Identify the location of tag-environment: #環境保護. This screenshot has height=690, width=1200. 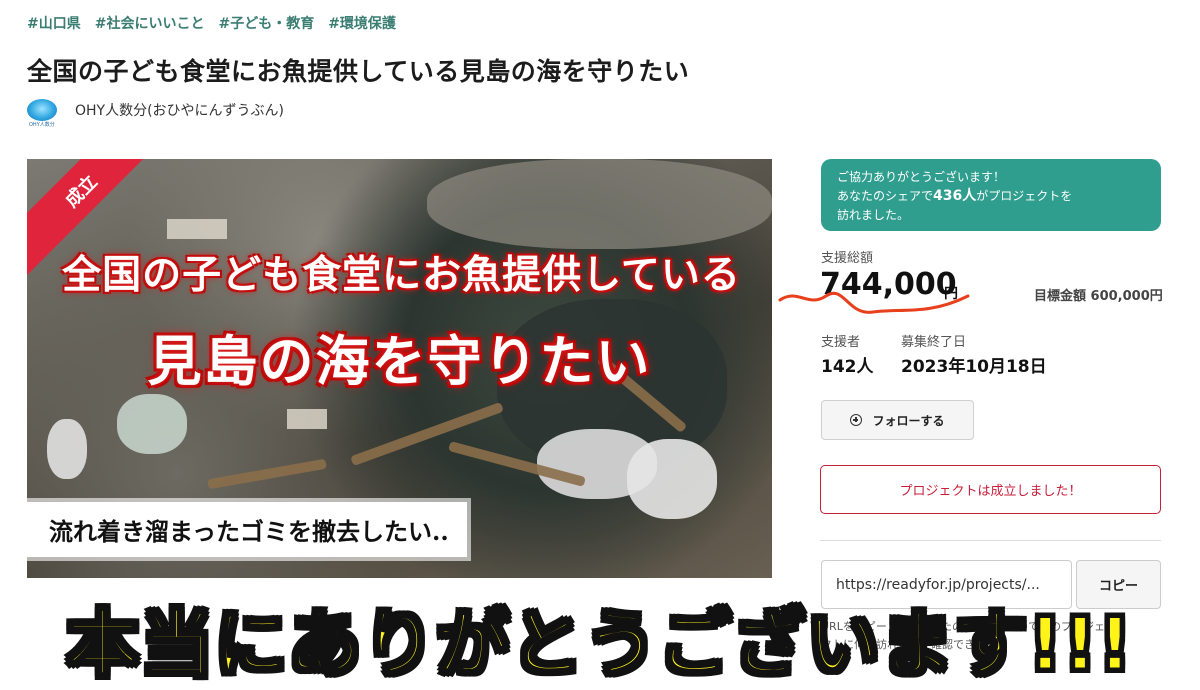
(362, 23).